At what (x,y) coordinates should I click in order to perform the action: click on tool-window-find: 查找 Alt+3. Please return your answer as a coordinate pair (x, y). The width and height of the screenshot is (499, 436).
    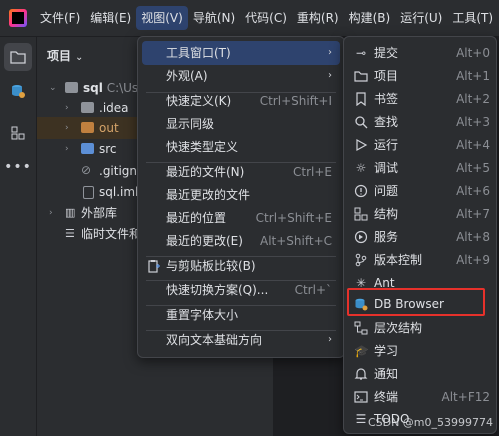
    Looking at the image, I should click on (420, 122).